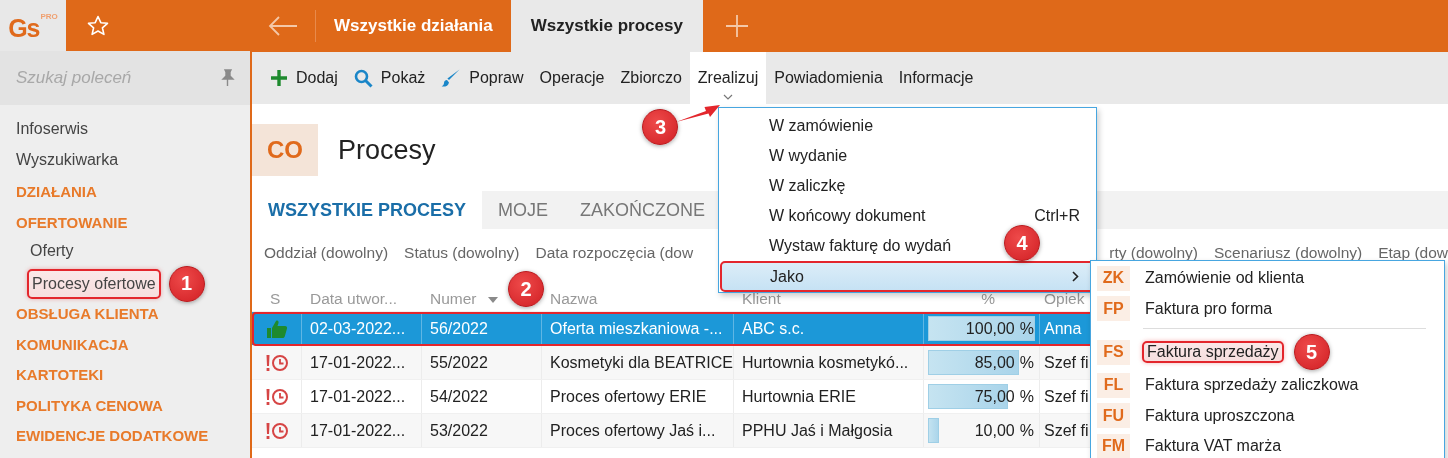  Describe the element at coordinates (279, 78) in the screenshot. I see `plus-icon` at that location.